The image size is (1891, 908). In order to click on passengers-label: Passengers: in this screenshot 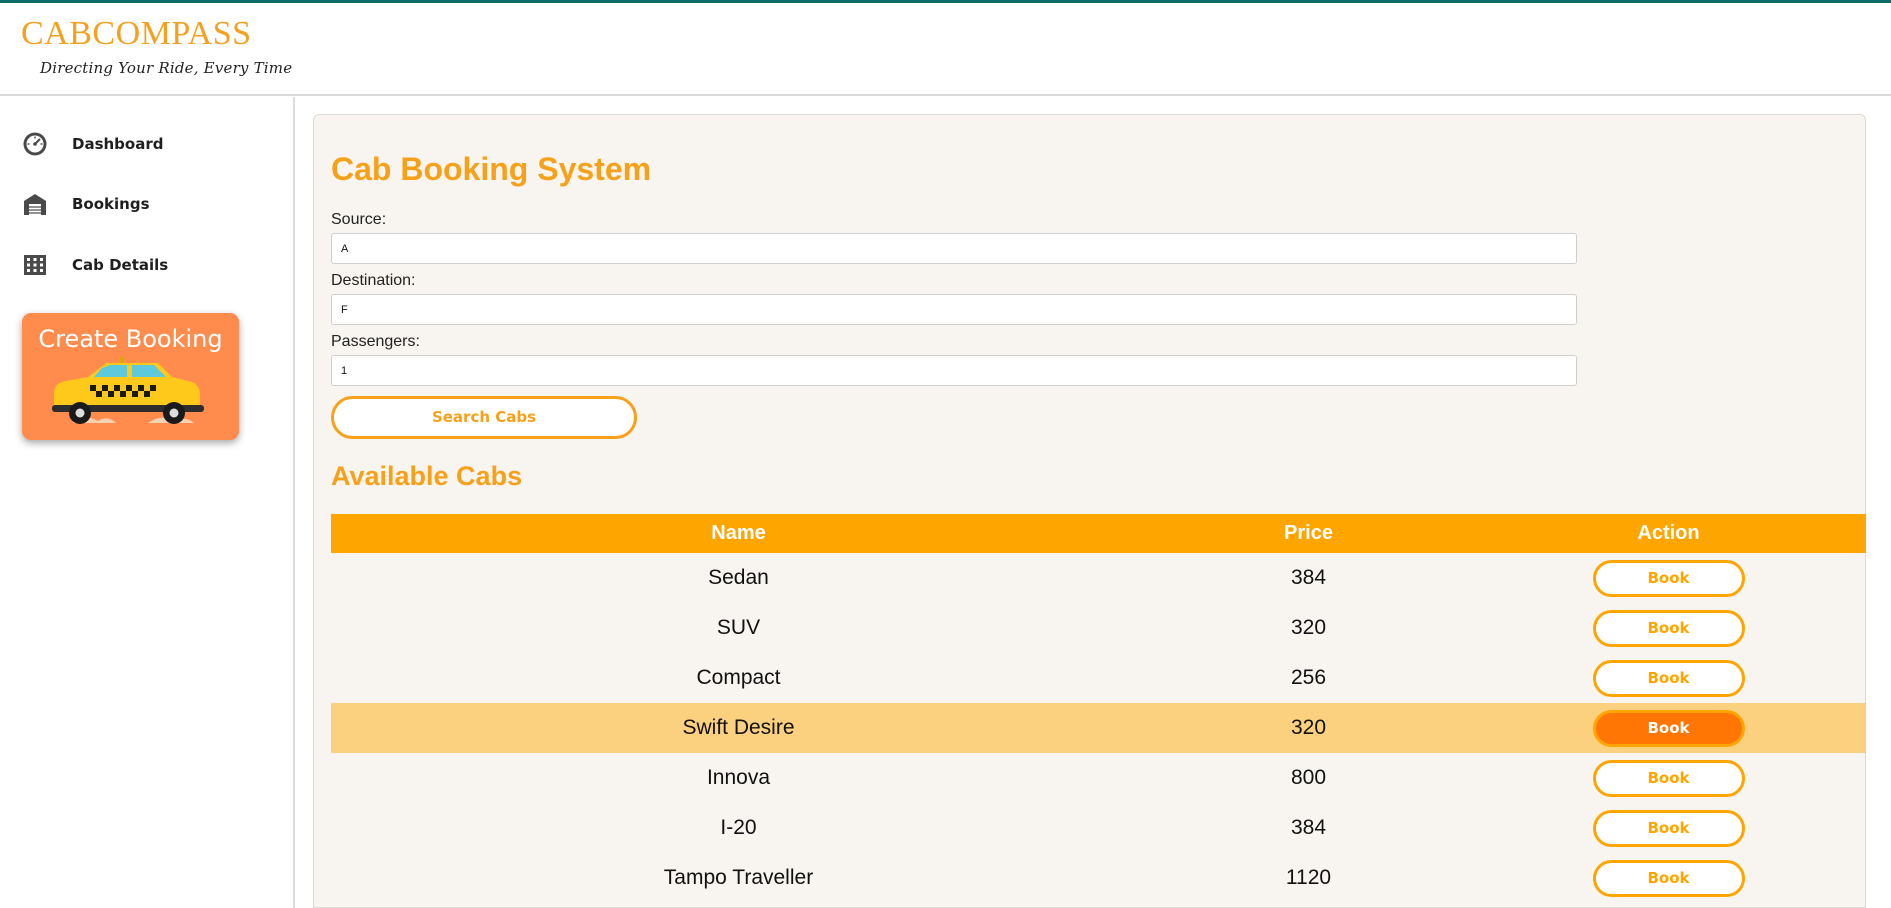, I will do `click(375, 341)`.